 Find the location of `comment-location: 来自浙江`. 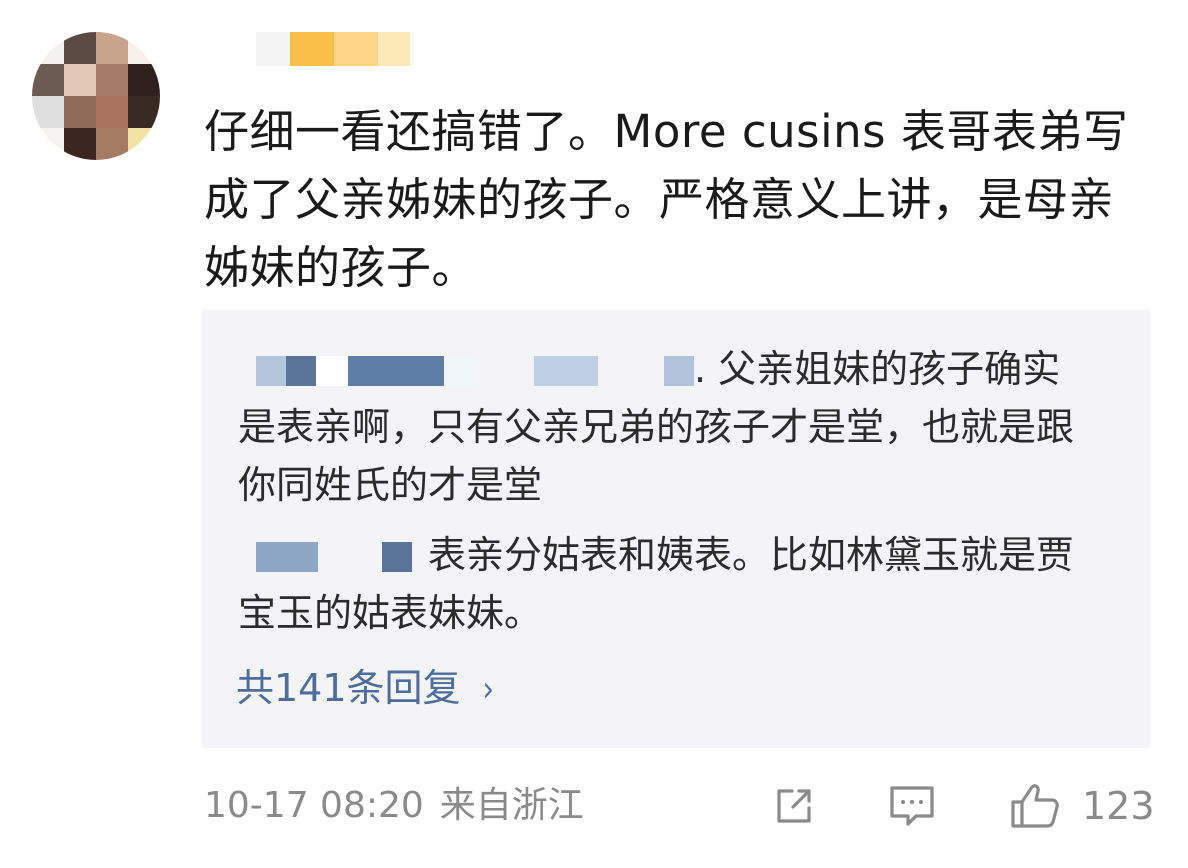

comment-location: 来自浙江 is located at coordinates (511, 805).